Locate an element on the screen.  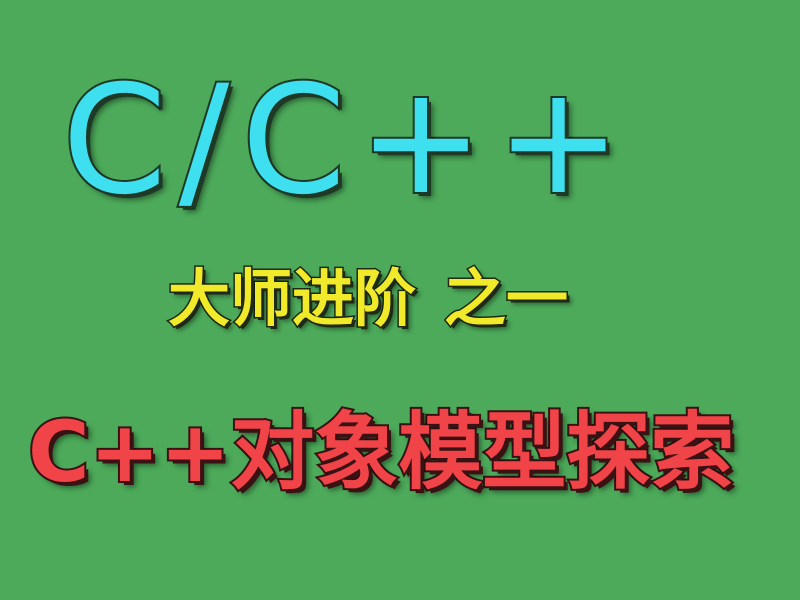
subtitle: 大师进阶 之一 is located at coordinates (367, 298).